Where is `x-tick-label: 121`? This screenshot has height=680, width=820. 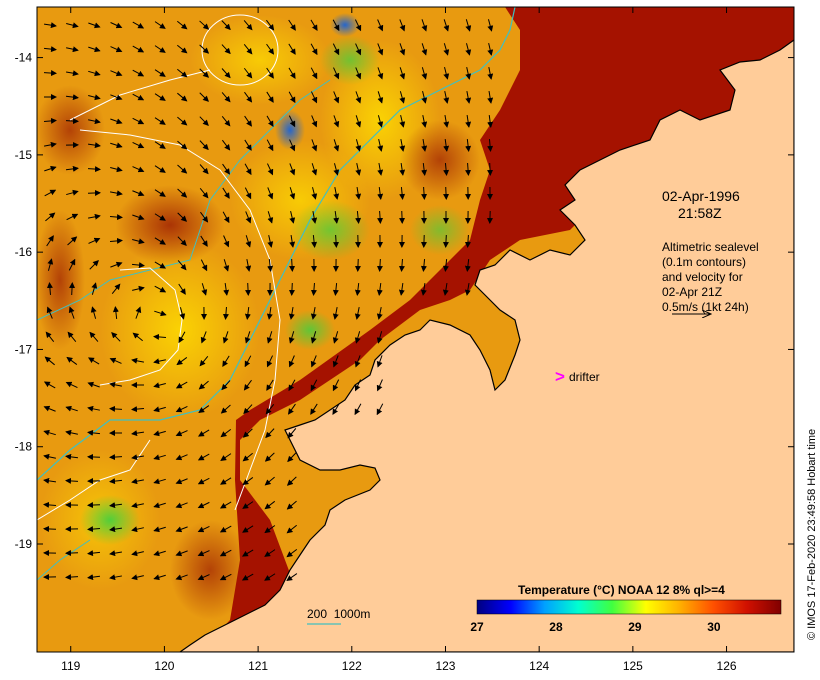 x-tick-label: 121 is located at coordinates (258, 666).